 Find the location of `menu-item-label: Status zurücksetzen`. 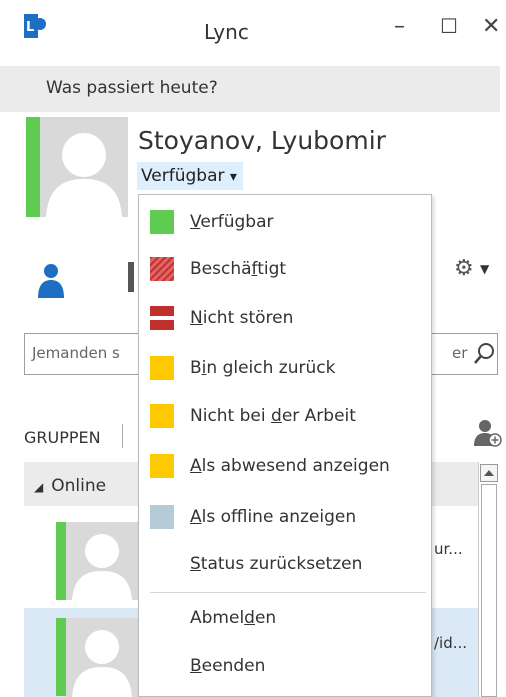

menu-item-label: Status zurücksetzen is located at coordinates (276, 564).